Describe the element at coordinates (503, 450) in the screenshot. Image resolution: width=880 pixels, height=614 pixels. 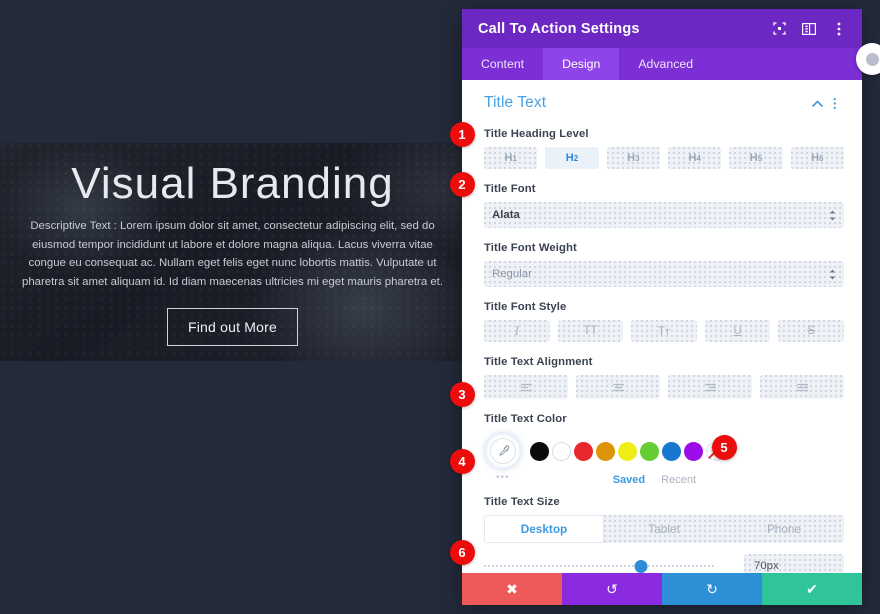
I see `eyedropper-icon` at that location.